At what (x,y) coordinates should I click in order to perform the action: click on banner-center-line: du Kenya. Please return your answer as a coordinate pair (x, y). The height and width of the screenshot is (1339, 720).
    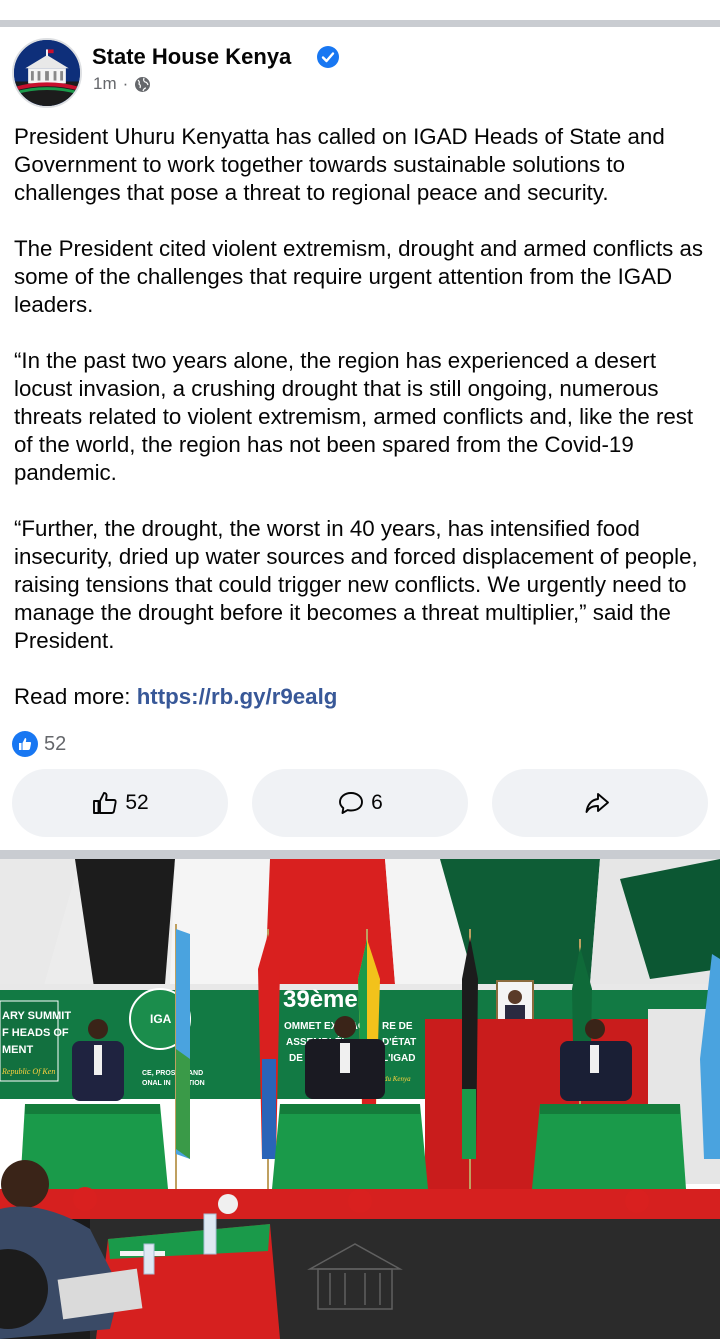
    Looking at the image, I should click on (397, 1079).